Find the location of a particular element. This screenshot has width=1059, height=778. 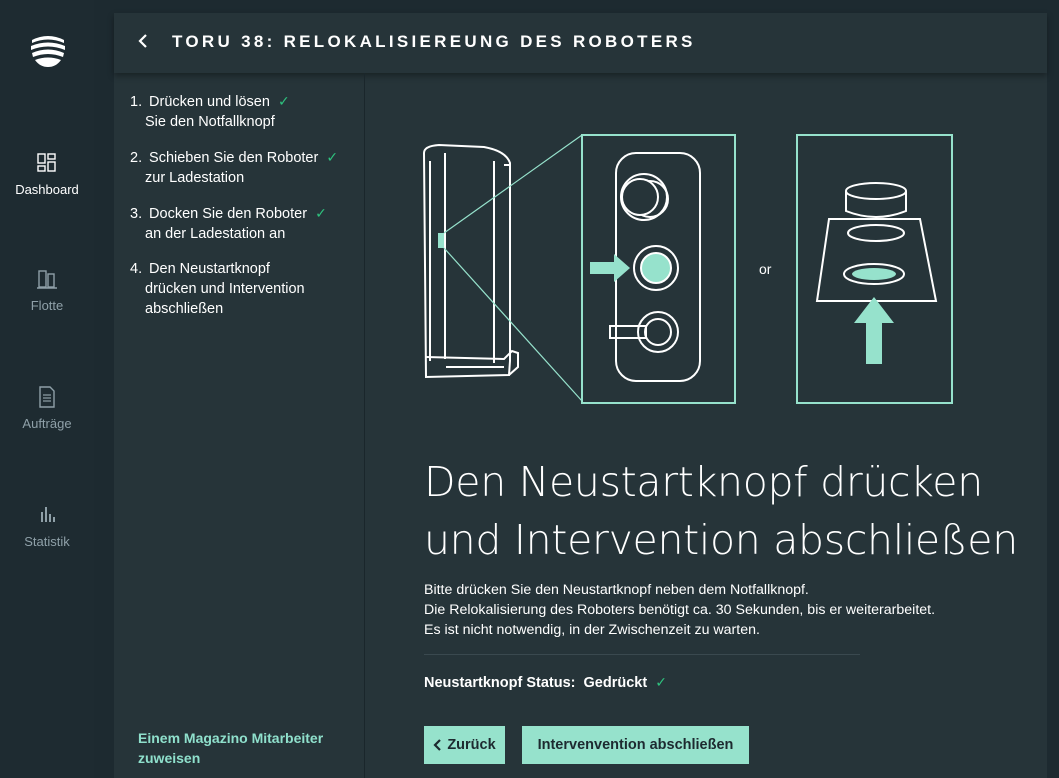

step-text: an der Ladestation an is located at coordinates (215, 234).